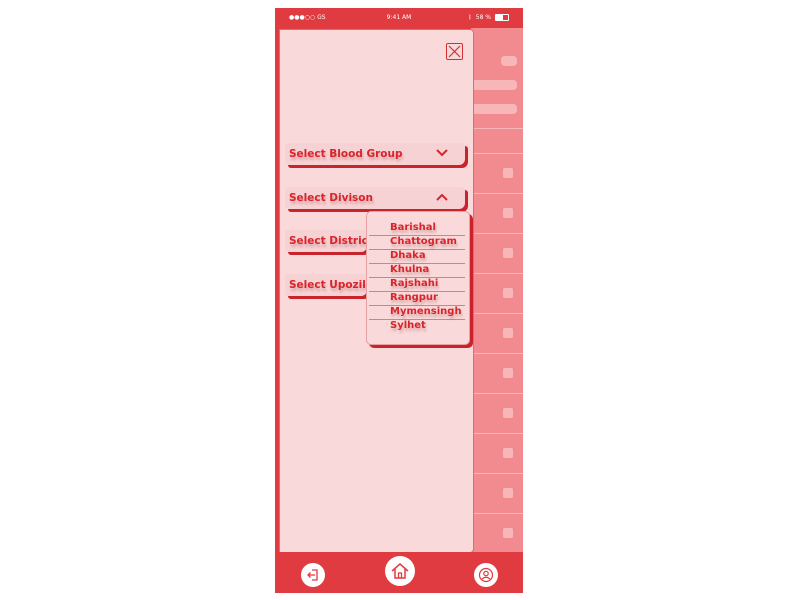 Image resolution: width=800 pixels, height=600 pixels. I want to click on battery-status: ᛒ 58 %, so click(488, 17).